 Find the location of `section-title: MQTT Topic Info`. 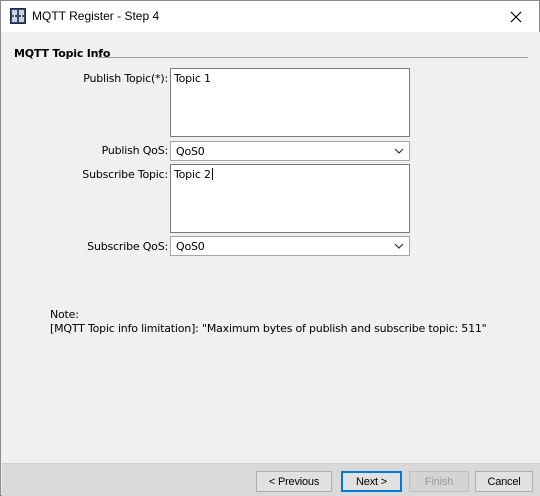

section-title: MQTT Topic Info is located at coordinates (62, 53).